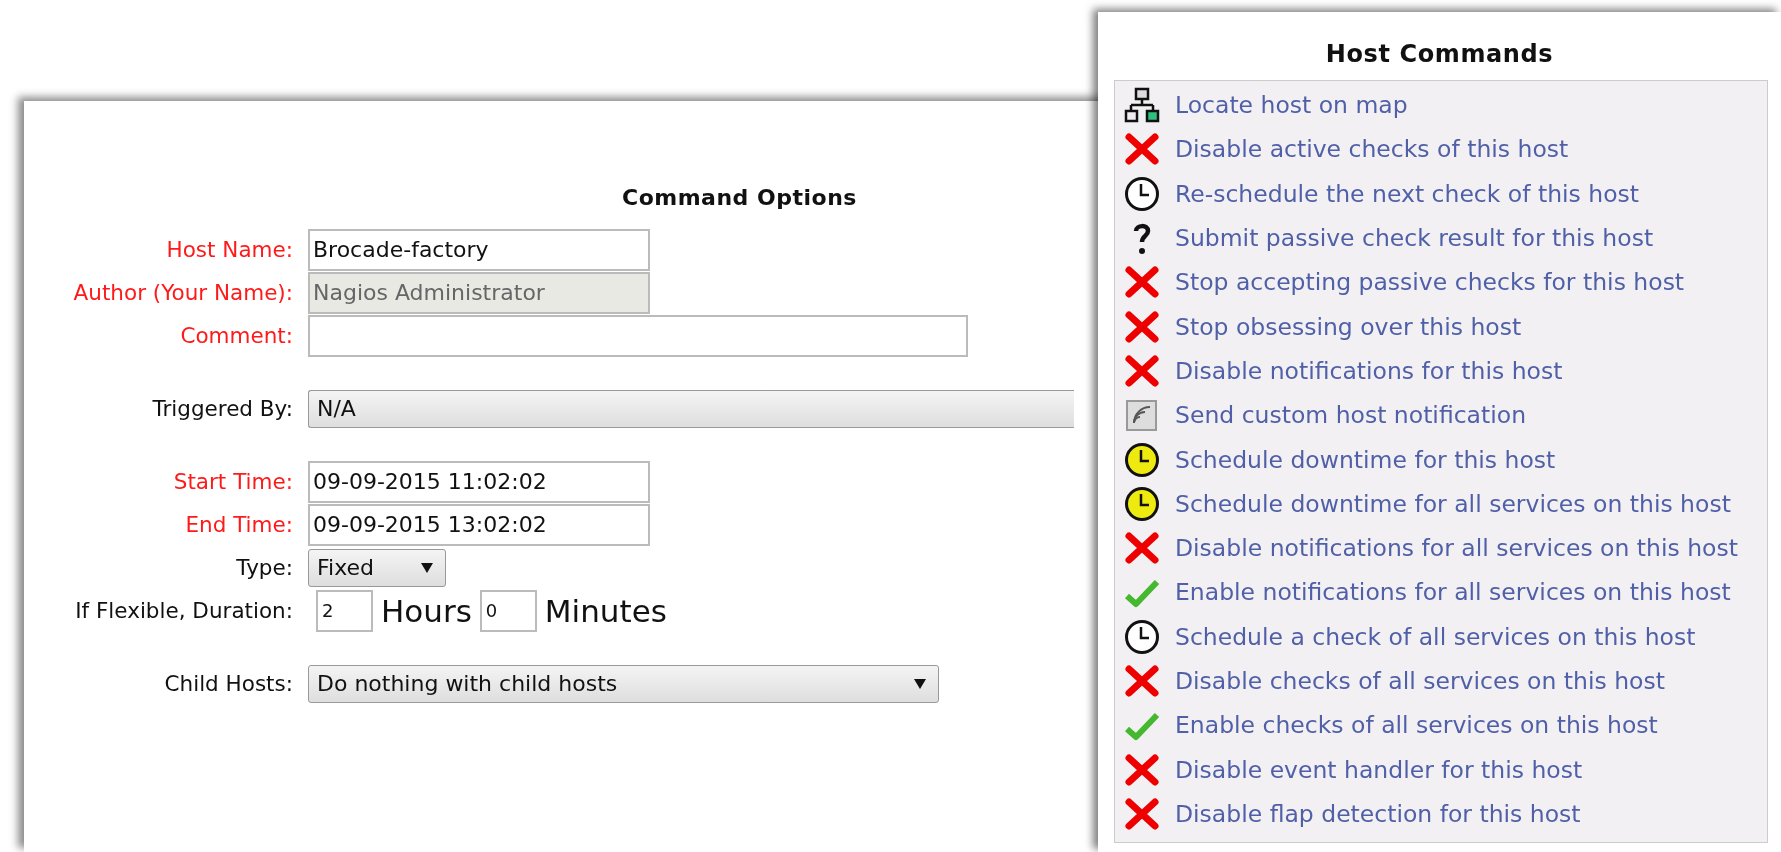  What do you see at coordinates (1291, 105) in the screenshot?
I see `command-link: Locate host on map` at bounding box center [1291, 105].